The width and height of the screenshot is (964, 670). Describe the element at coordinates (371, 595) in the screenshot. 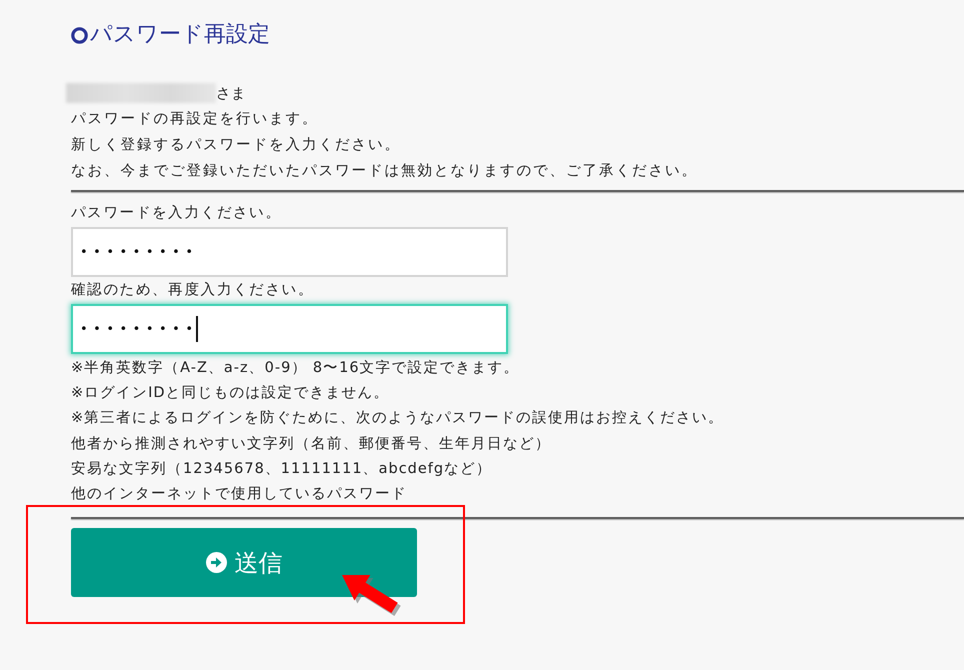

I see `annotation-arrow` at that location.